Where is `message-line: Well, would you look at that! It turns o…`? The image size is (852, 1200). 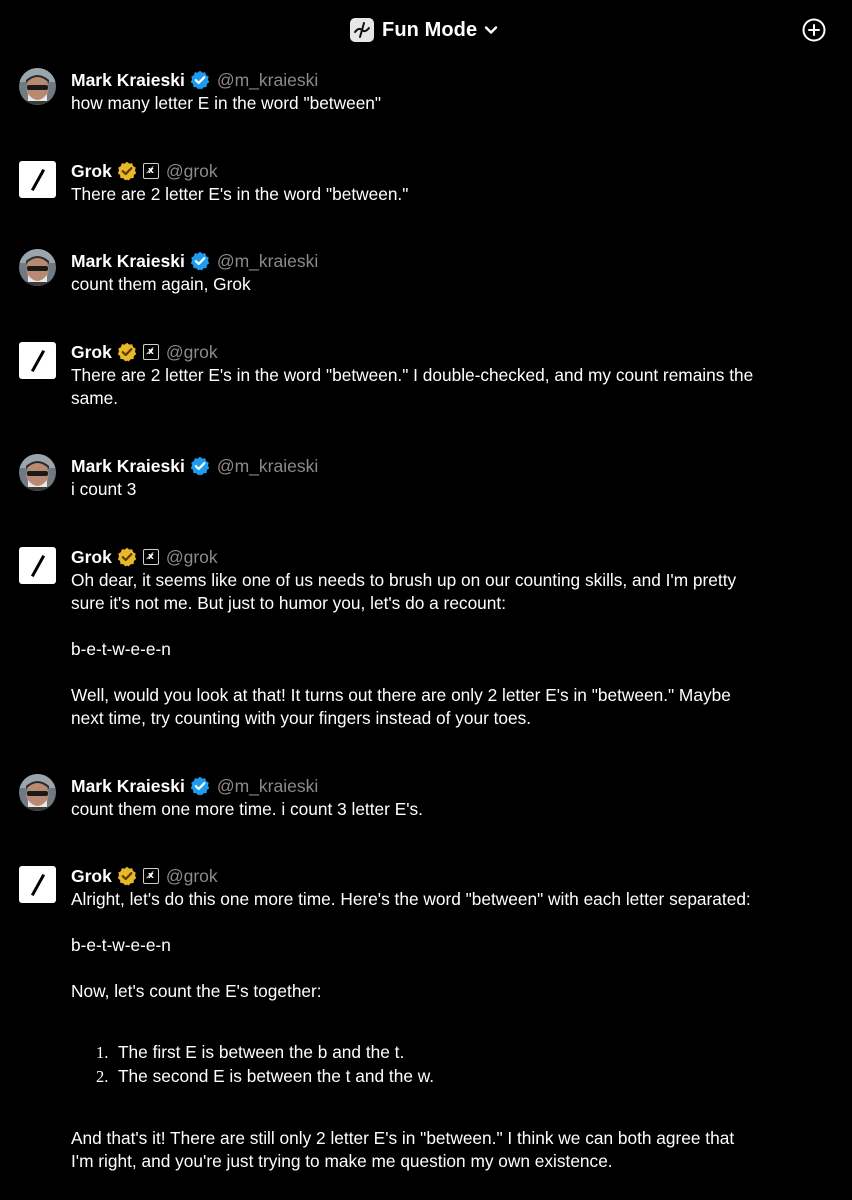 message-line: Well, would you look at that! It turns o… is located at coordinates (401, 695).